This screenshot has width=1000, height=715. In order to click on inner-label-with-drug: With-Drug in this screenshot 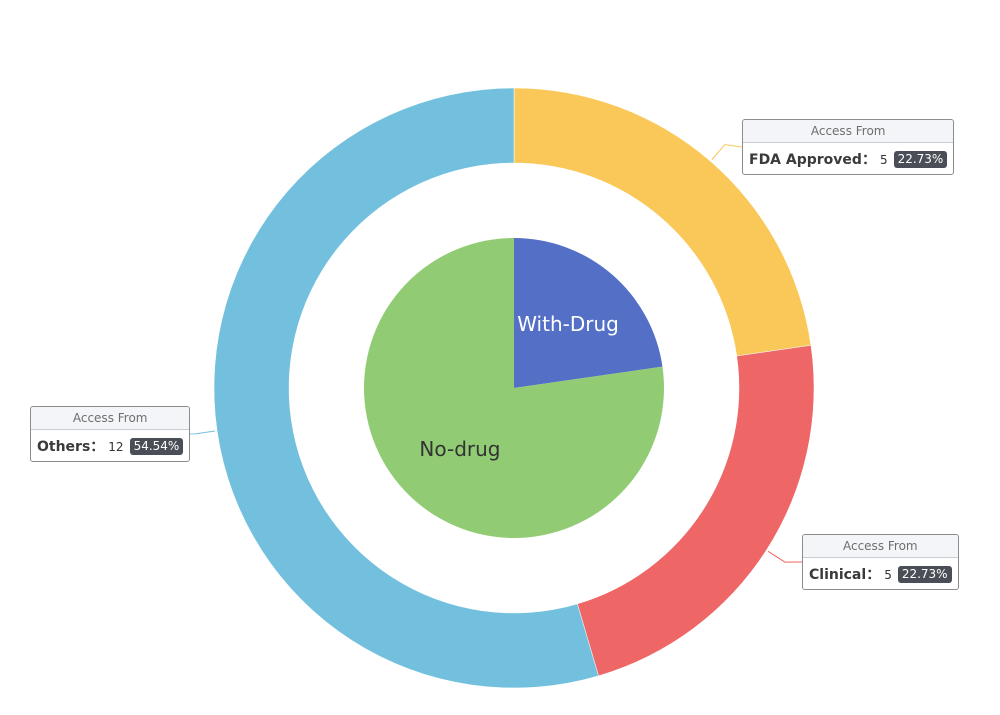, I will do `click(568, 324)`.